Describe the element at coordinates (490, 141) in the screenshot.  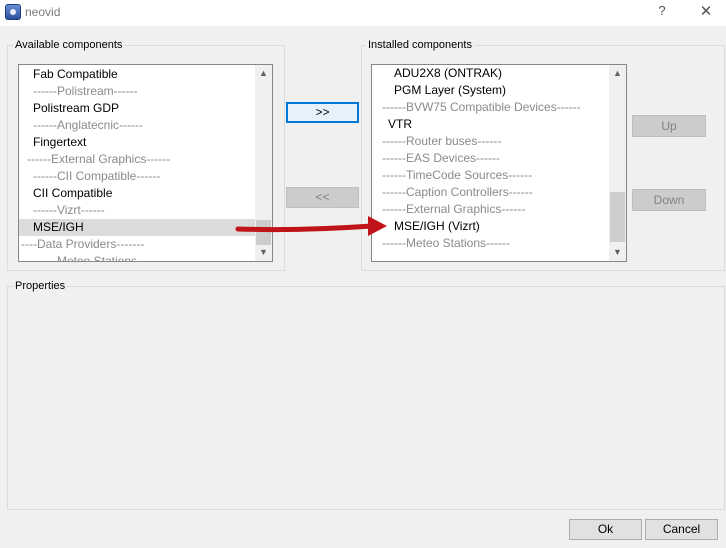
I see `list-group-header: ------Router buses------` at that location.